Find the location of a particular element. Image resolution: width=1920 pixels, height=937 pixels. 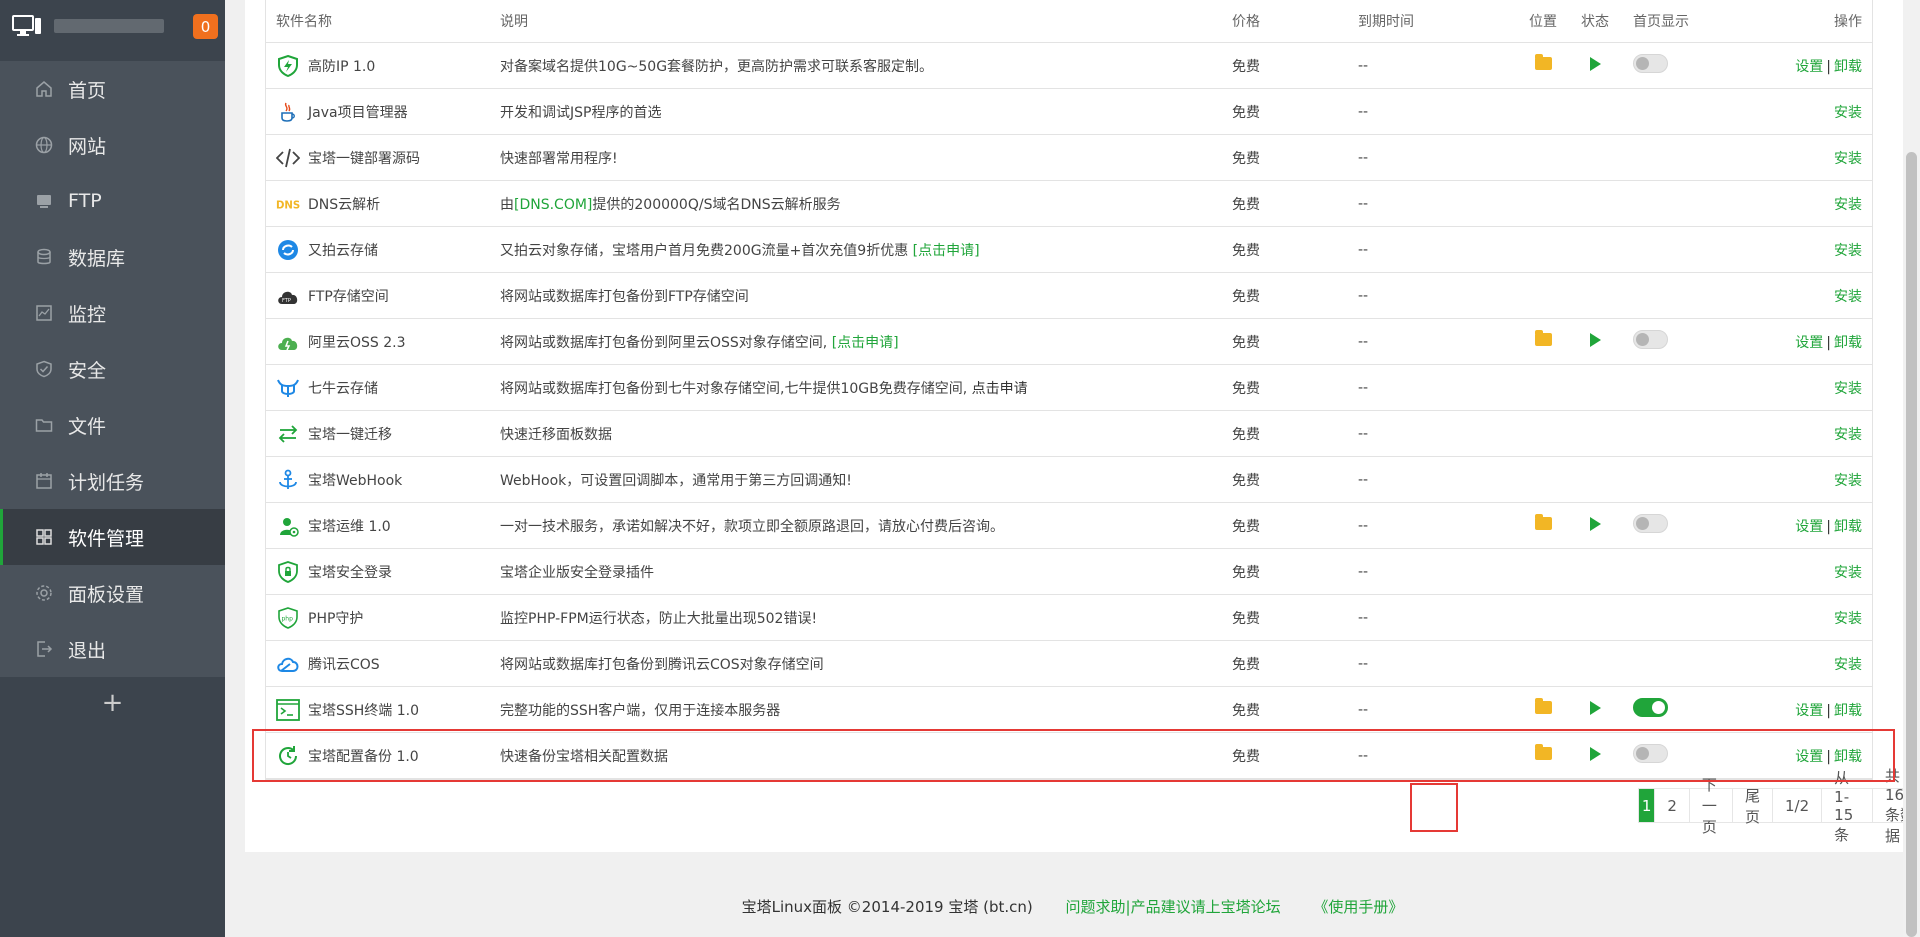

qiniu-icon is located at coordinates (288, 388).